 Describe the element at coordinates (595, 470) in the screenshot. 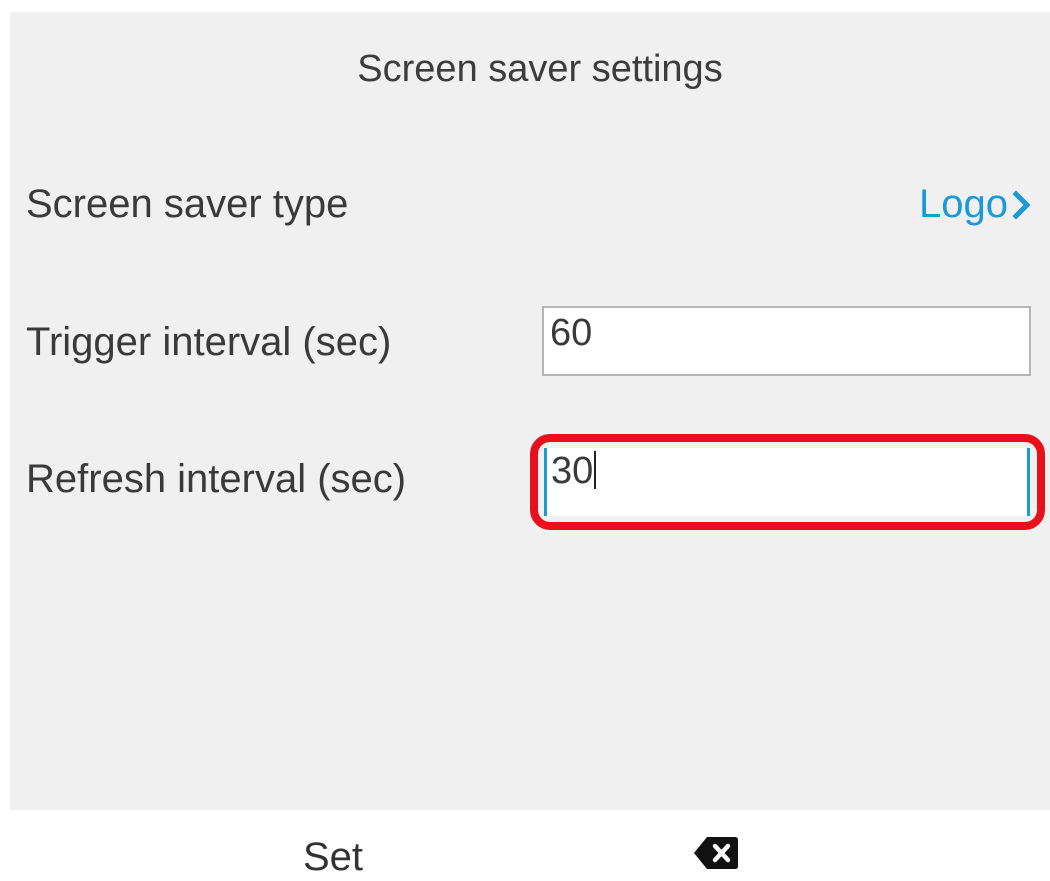

I see `text-cursor` at that location.